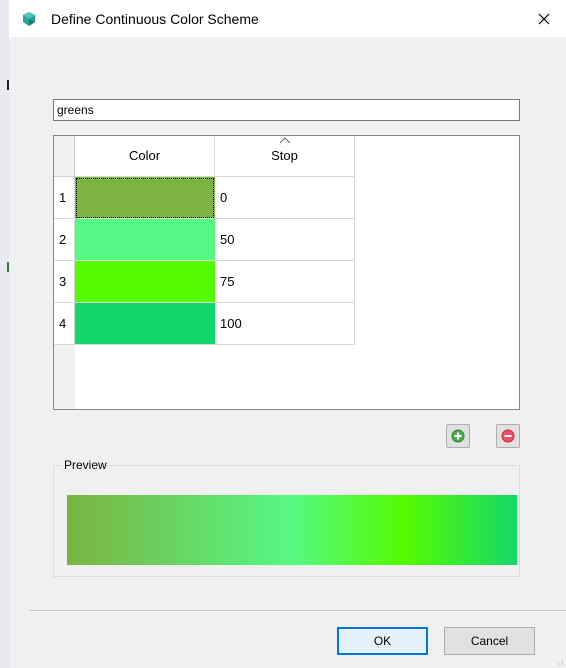  What do you see at coordinates (285, 324) in the screenshot?
I see `stop-value-cell: 100` at bounding box center [285, 324].